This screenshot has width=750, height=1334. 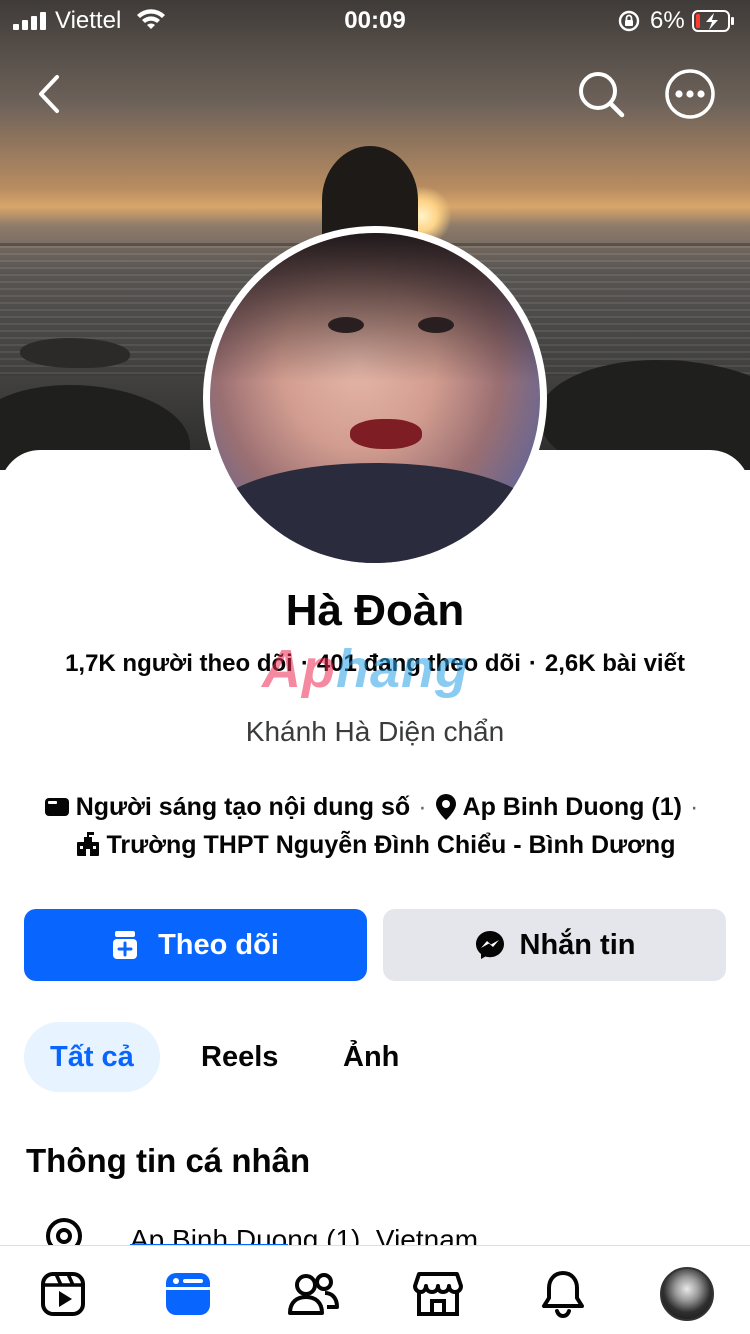 I want to click on follow-button: Theo dõi, so click(x=195, y=945).